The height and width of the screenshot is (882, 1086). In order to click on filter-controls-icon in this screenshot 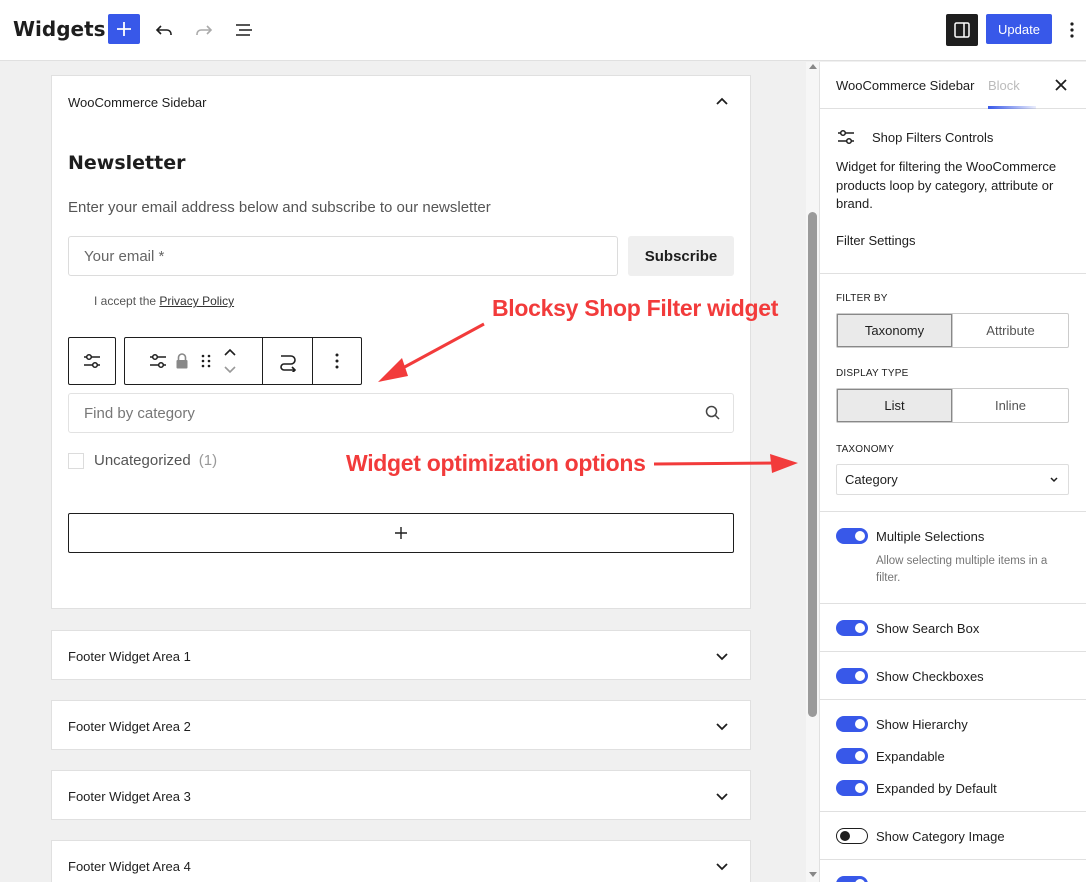, I will do `click(92, 361)`.